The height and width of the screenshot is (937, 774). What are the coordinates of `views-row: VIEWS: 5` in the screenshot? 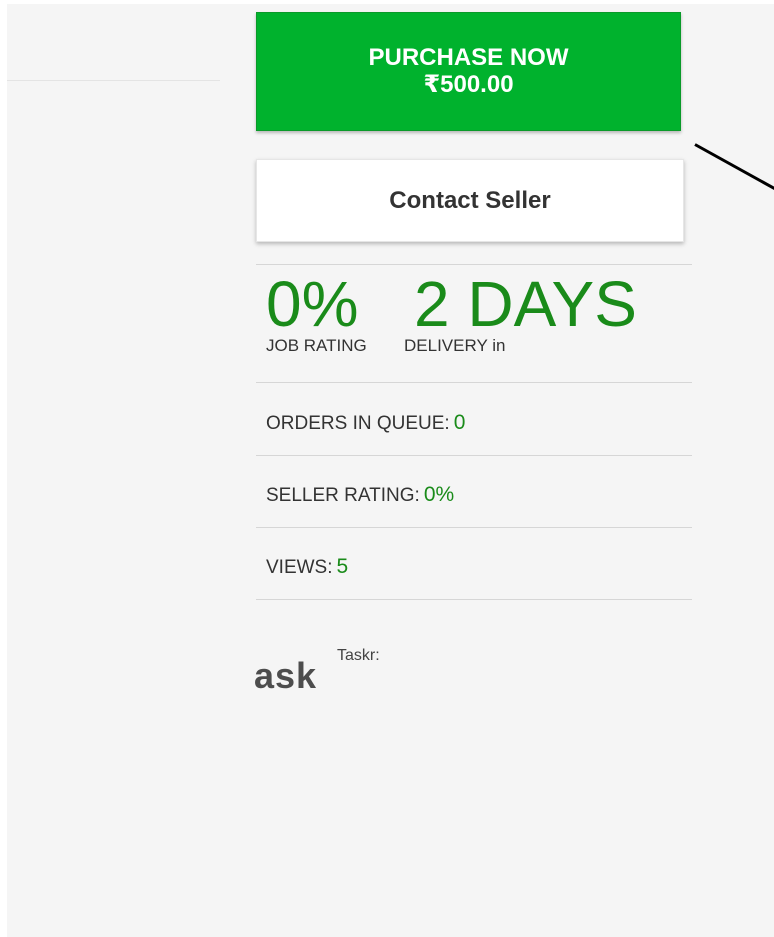 It's located at (307, 567).